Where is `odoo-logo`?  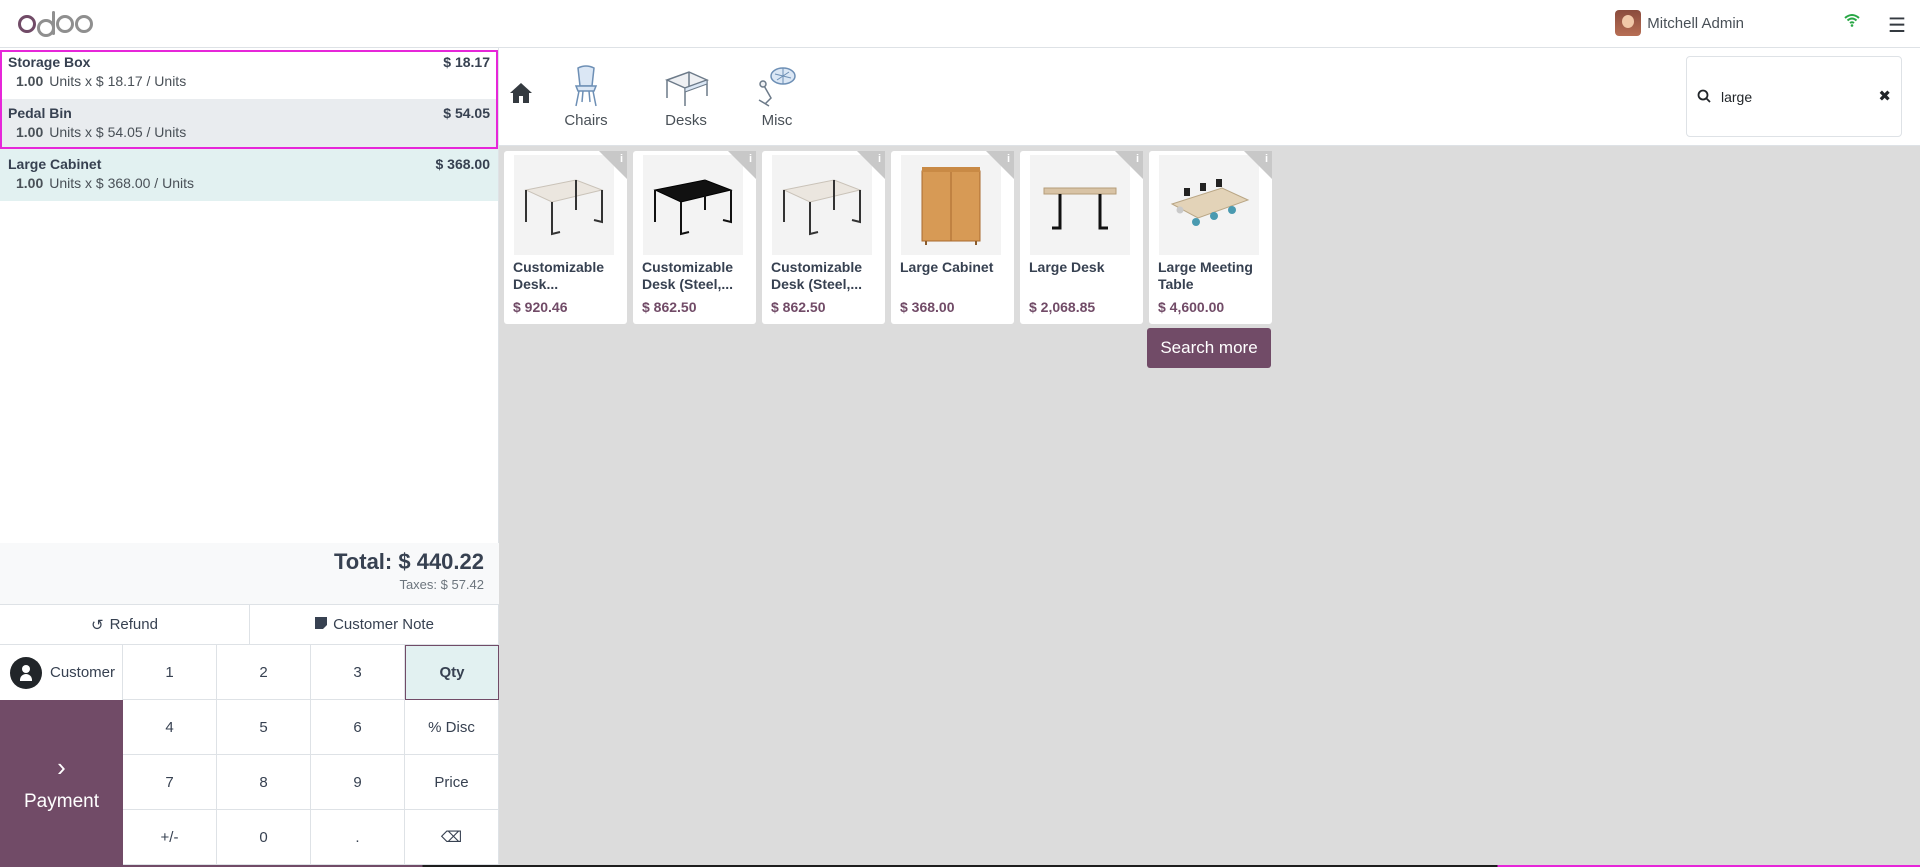
odoo-logo is located at coordinates (56, 24).